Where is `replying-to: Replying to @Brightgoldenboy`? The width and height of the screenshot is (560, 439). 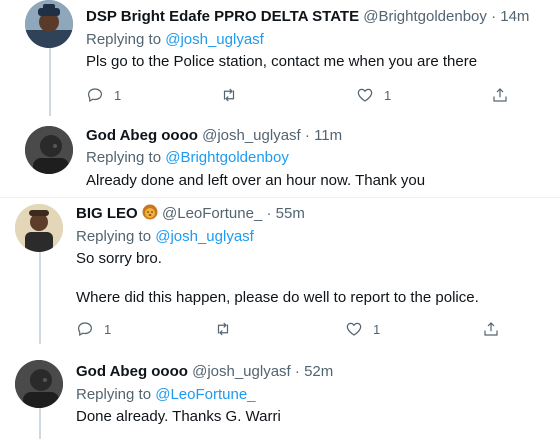
replying-to: Replying to @Brightgoldenboy is located at coordinates (187, 158).